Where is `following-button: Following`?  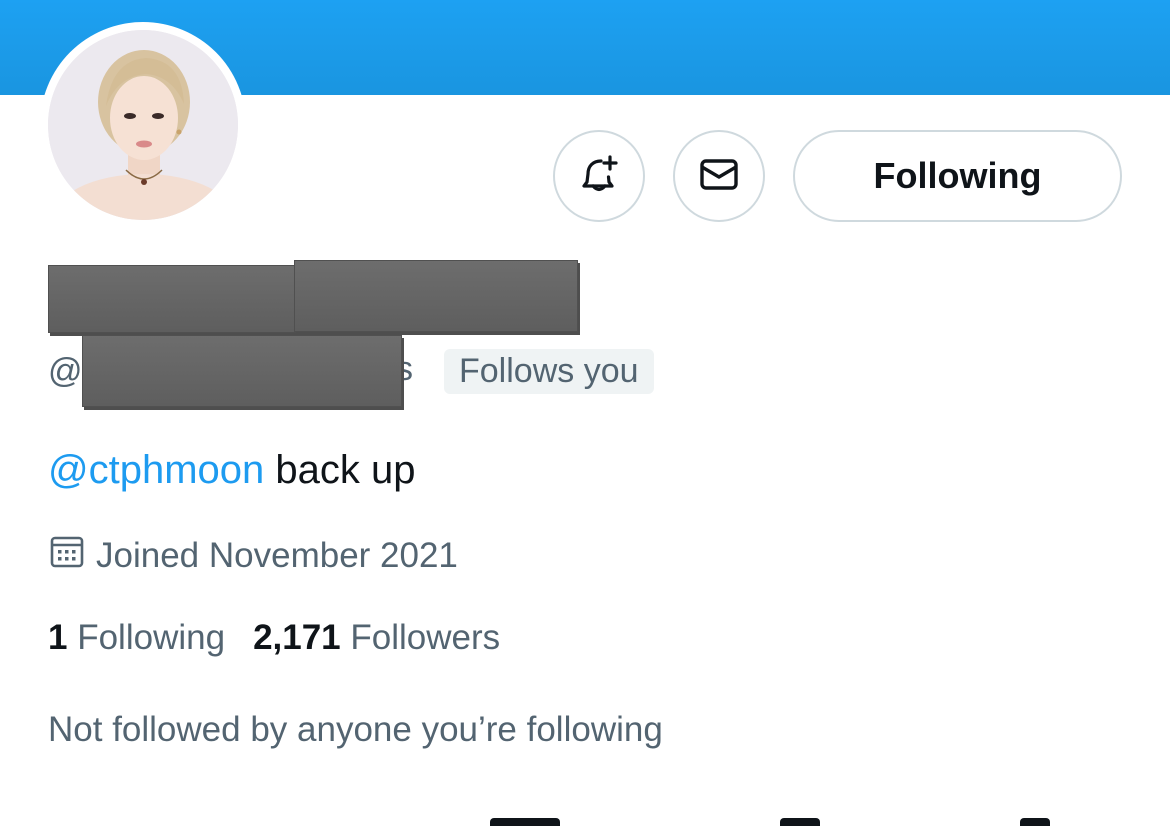 following-button: Following is located at coordinates (957, 176).